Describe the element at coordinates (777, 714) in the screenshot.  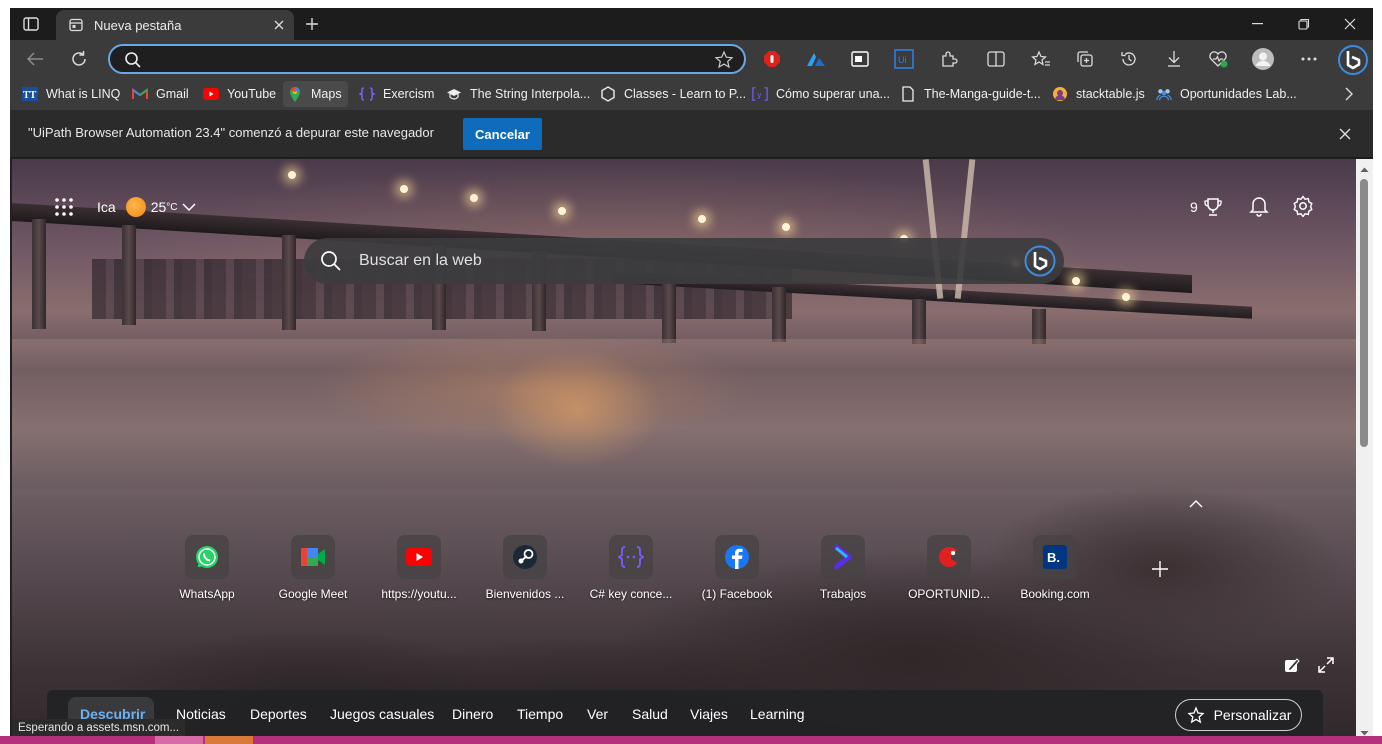
I see `tab-learning: Learning` at that location.